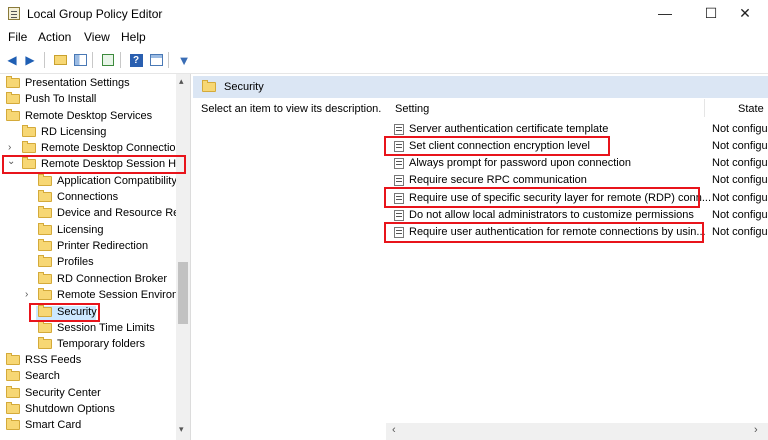 The height and width of the screenshot is (440, 768). Describe the element at coordinates (291, 109) in the screenshot. I see `description-text: Select an item to view its description.` at that location.